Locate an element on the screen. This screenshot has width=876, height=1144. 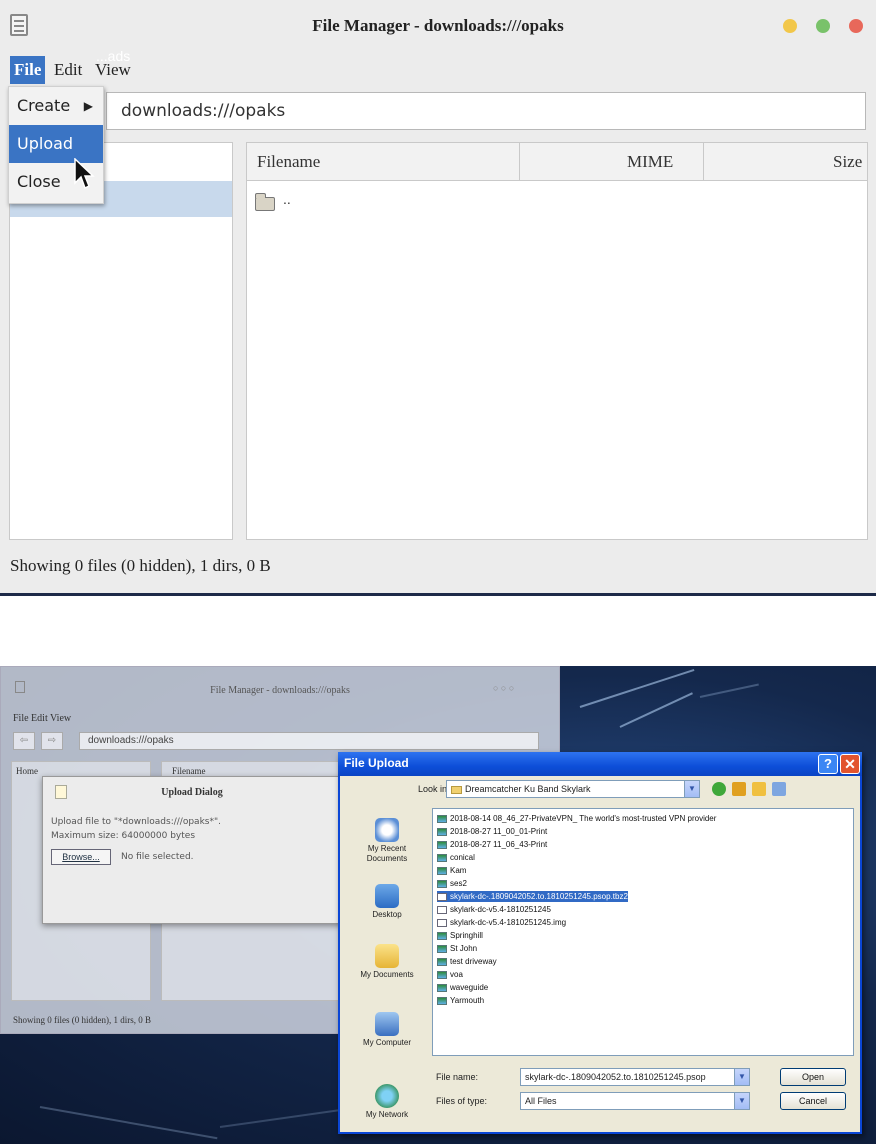
menu-edit: Edit is located at coordinates (68, 70).